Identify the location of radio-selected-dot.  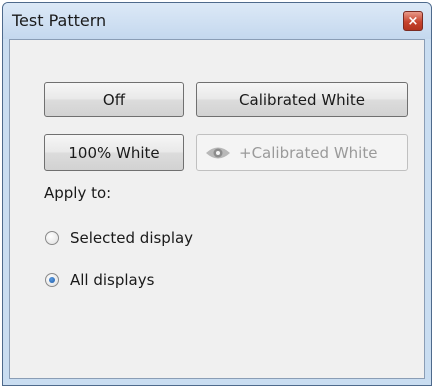
(52, 280).